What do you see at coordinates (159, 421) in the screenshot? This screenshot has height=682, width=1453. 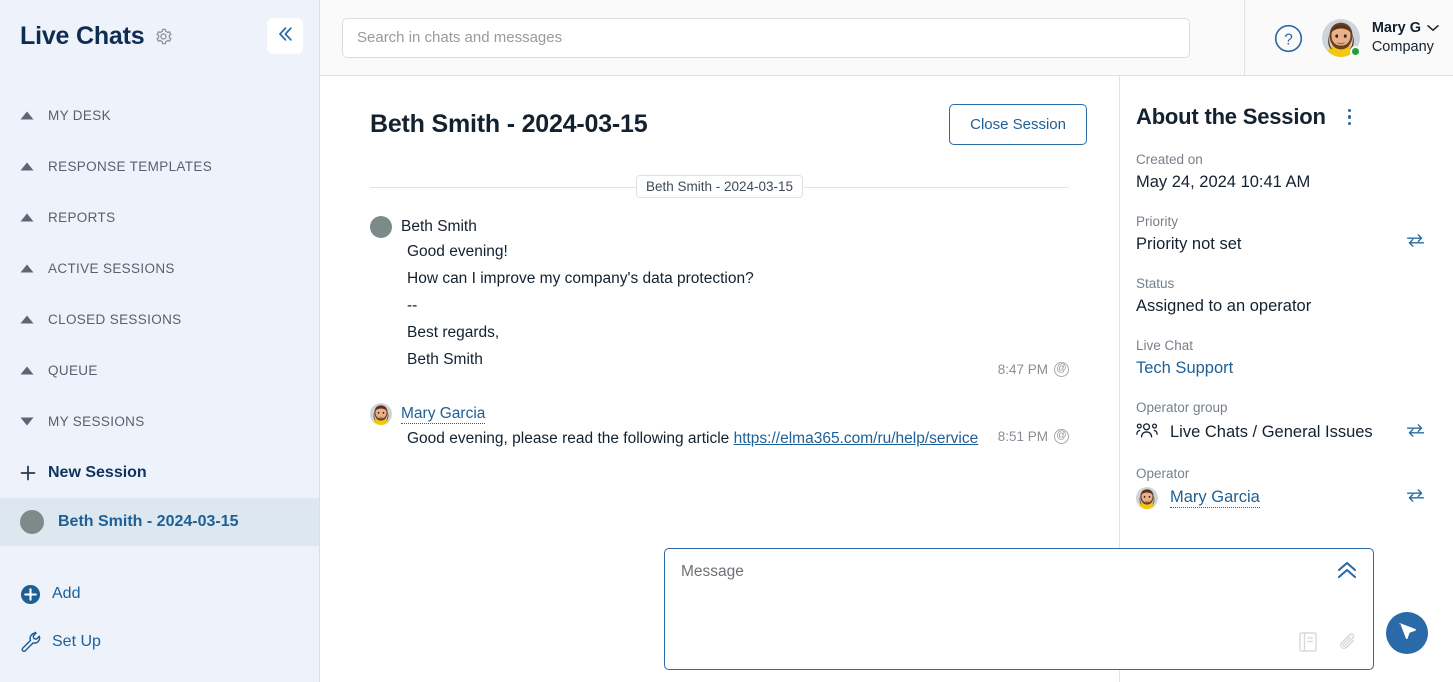 I see `sidebar-item-my-sessions: MY SESSIONS` at bounding box center [159, 421].